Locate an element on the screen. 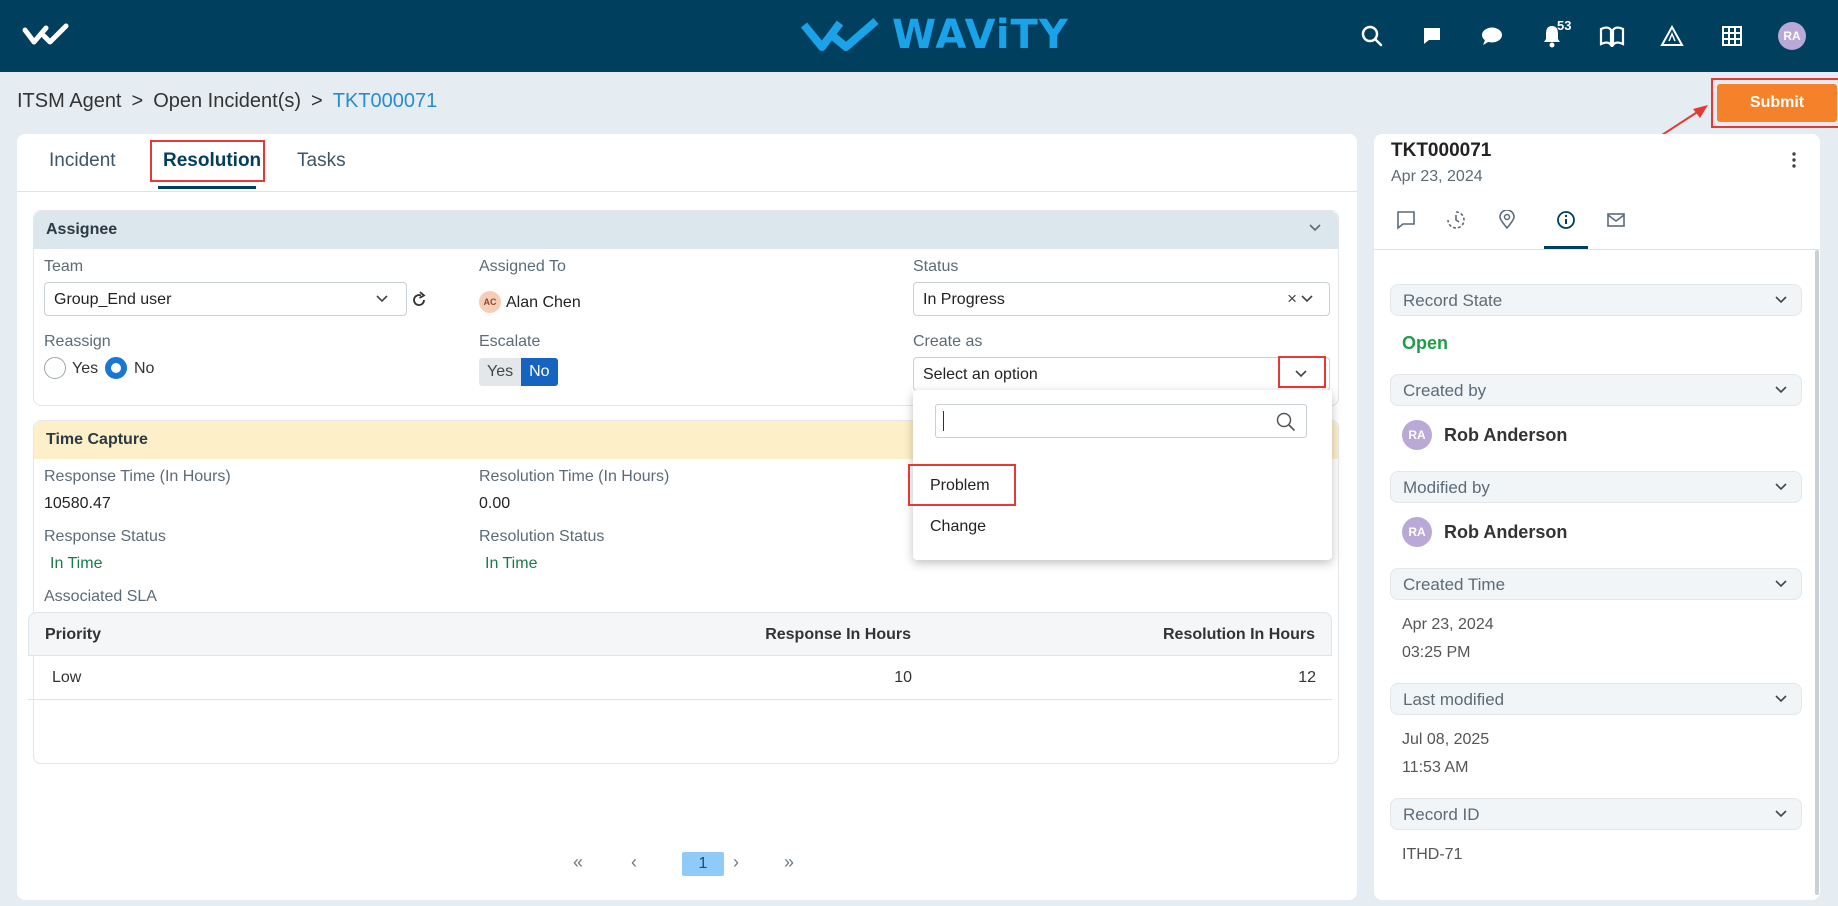  modified-by-name: Rob Anderson is located at coordinates (1506, 531).